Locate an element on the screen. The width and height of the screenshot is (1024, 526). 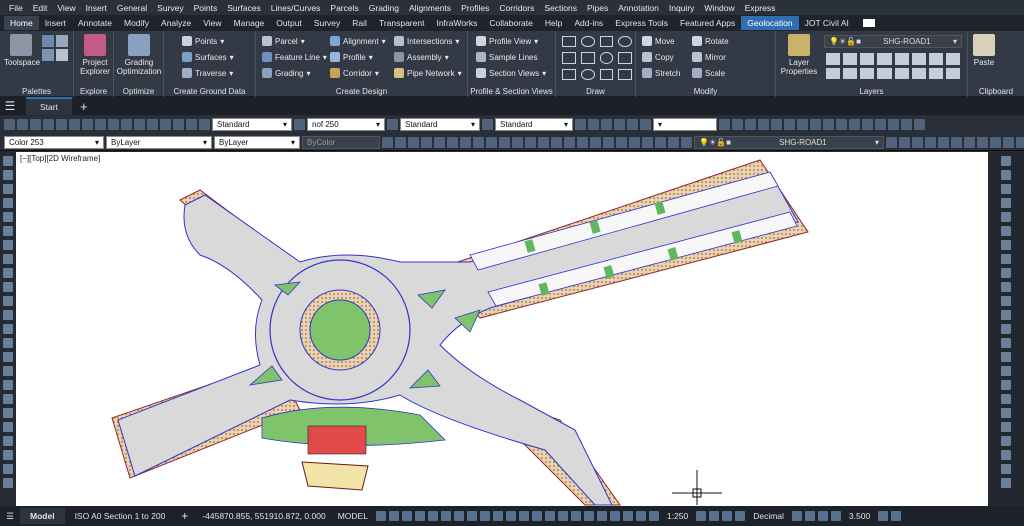
create-design-title: Create Design is located at coordinates (361, 91).